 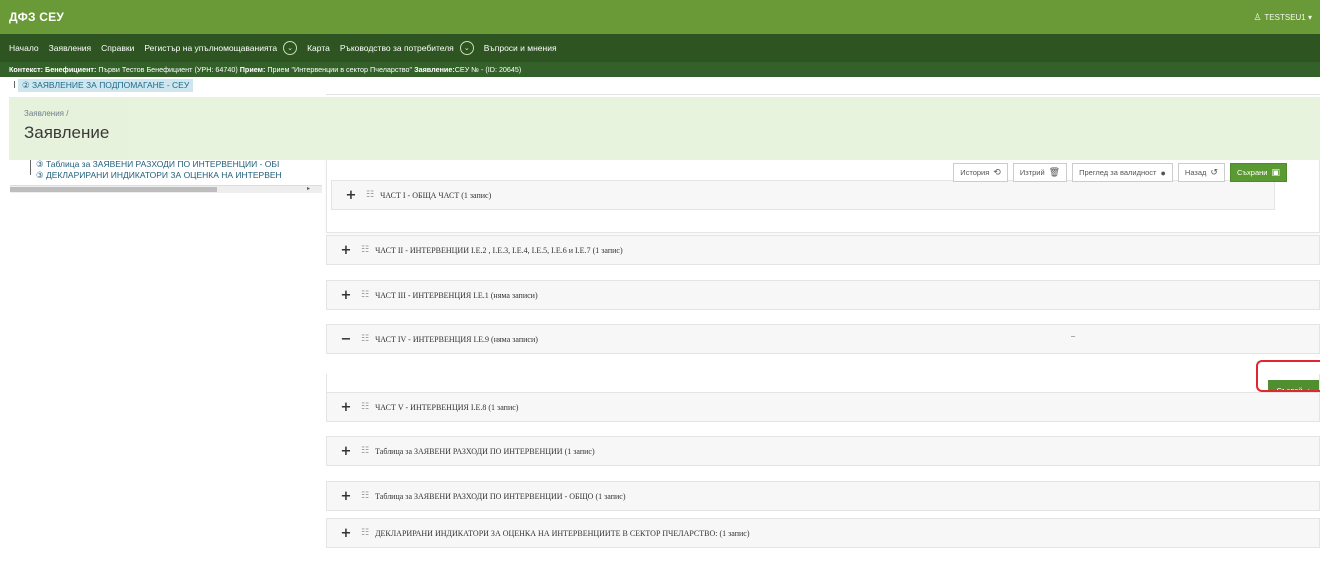 I want to click on back-button: Назад ↺, so click(x=1201, y=172).